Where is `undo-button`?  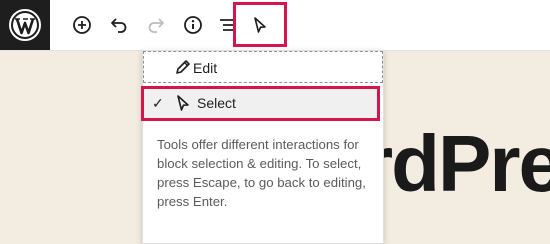 undo-button is located at coordinates (119, 25).